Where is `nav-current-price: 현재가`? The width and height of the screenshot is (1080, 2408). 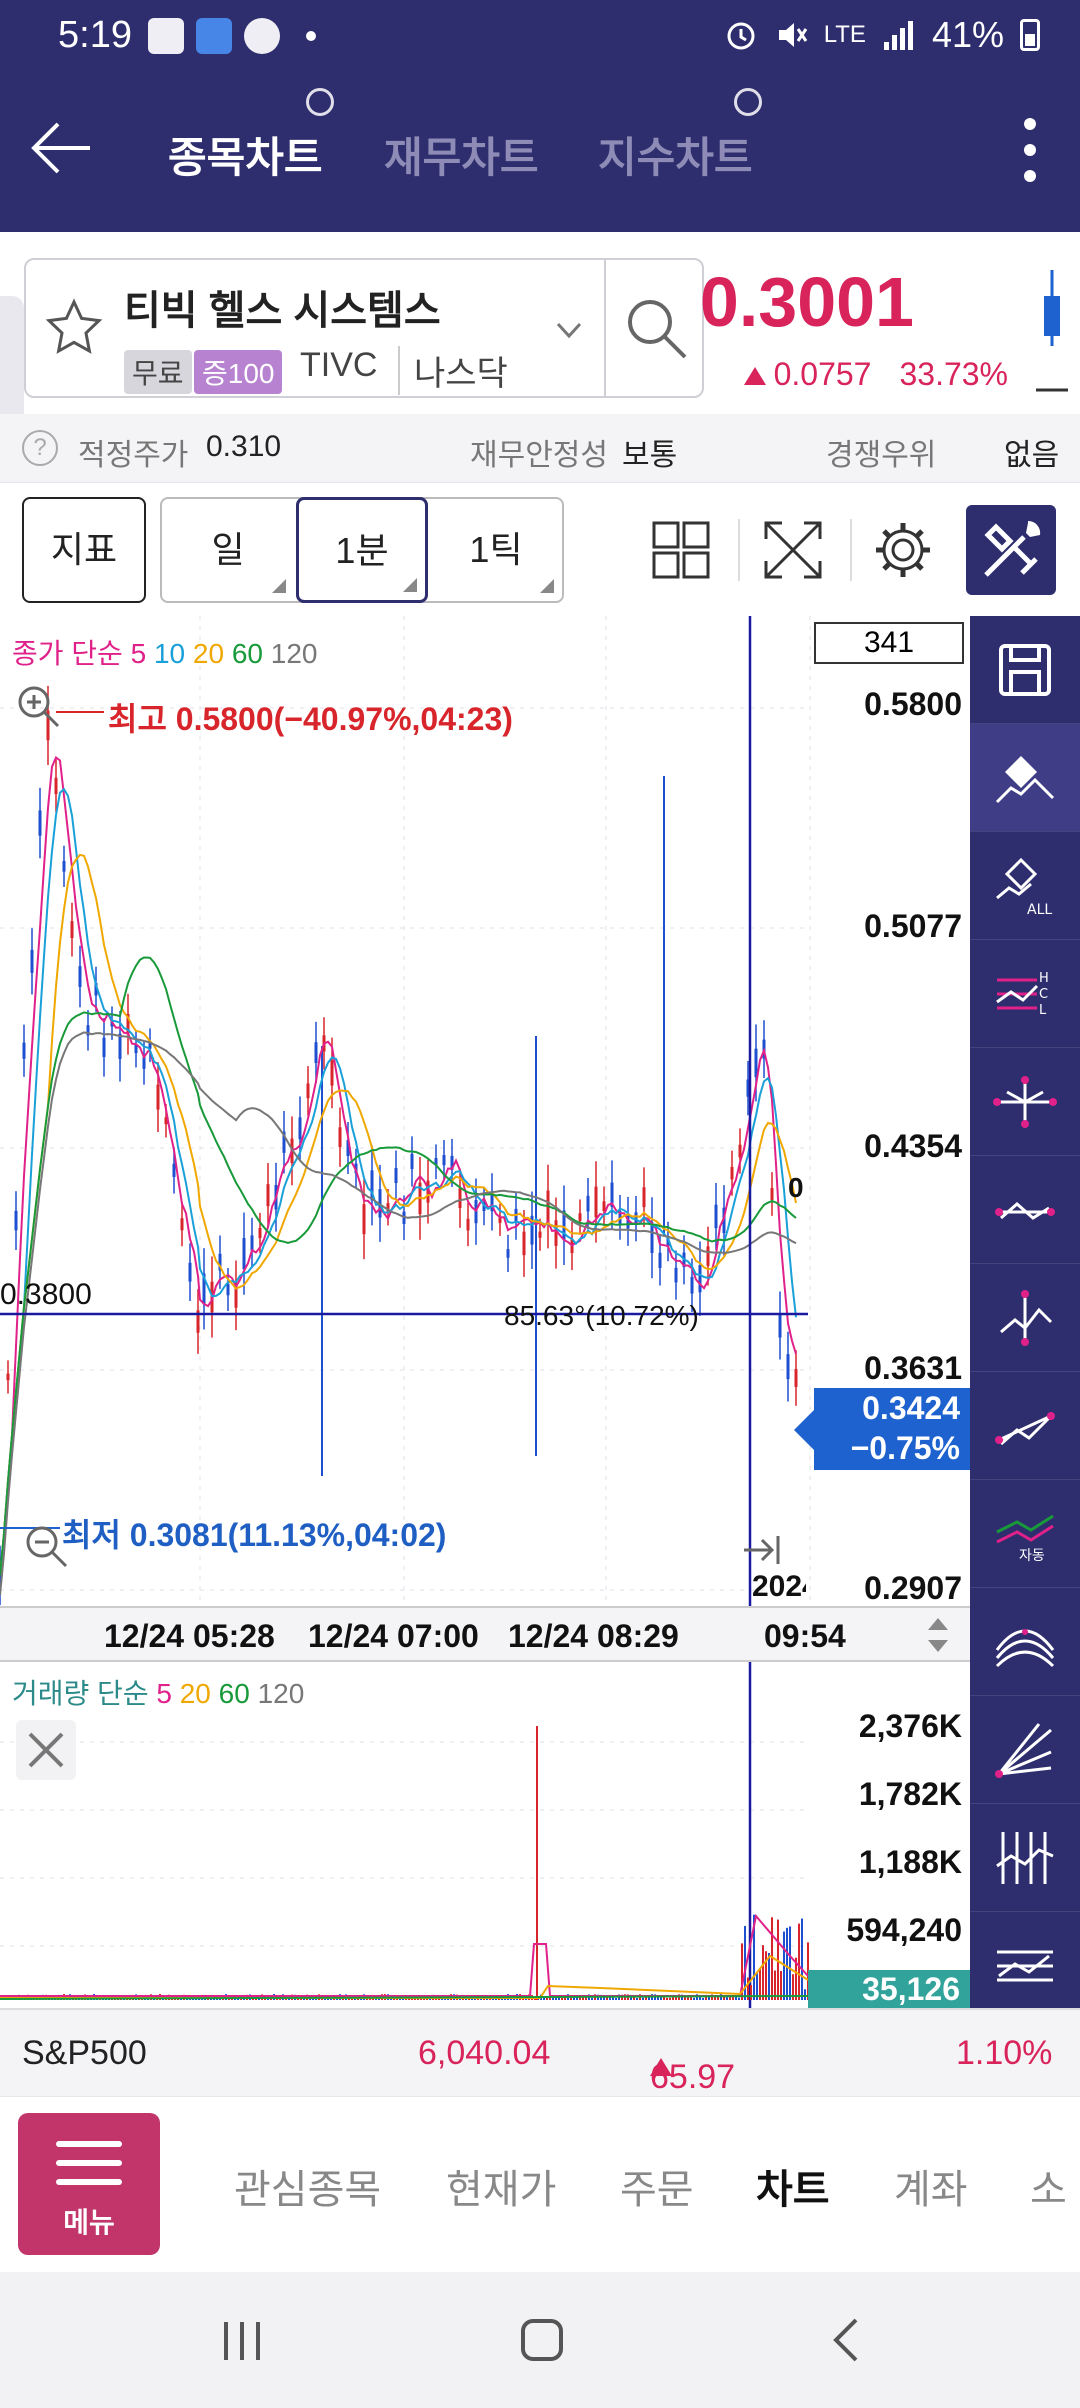
nav-current-price: 현재가 is located at coordinates (501, 2186).